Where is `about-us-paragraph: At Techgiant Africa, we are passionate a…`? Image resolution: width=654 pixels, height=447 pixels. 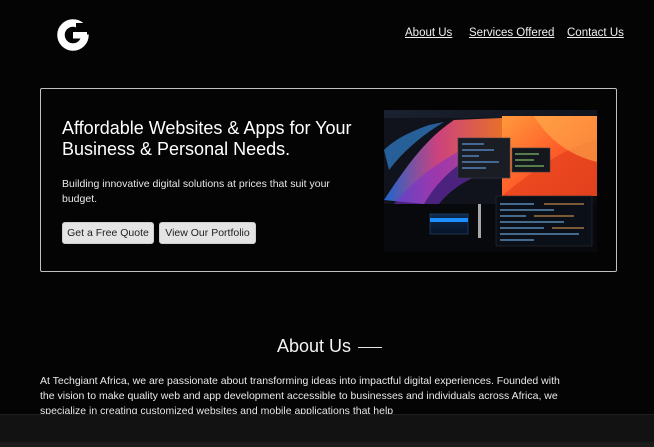
about-us-paragraph: At Techgiant Africa, we are passionate a… is located at coordinates (300, 394).